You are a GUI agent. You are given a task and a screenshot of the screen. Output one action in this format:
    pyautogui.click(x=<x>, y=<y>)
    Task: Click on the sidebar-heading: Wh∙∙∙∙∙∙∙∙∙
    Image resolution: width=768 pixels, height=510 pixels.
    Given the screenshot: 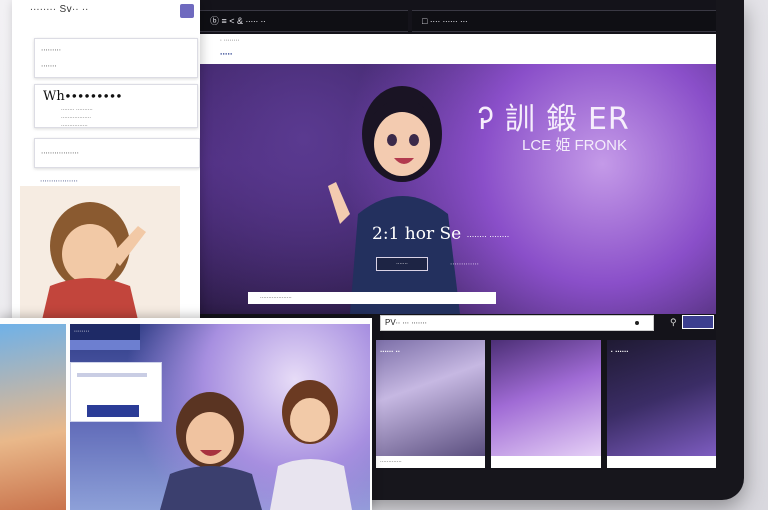 What is the action you would take?
    pyautogui.click(x=83, y=96)
    